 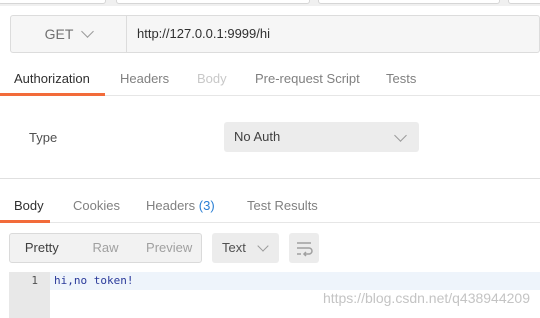 I want to click on tab-tests: Tests, so click(x=401, y=79).